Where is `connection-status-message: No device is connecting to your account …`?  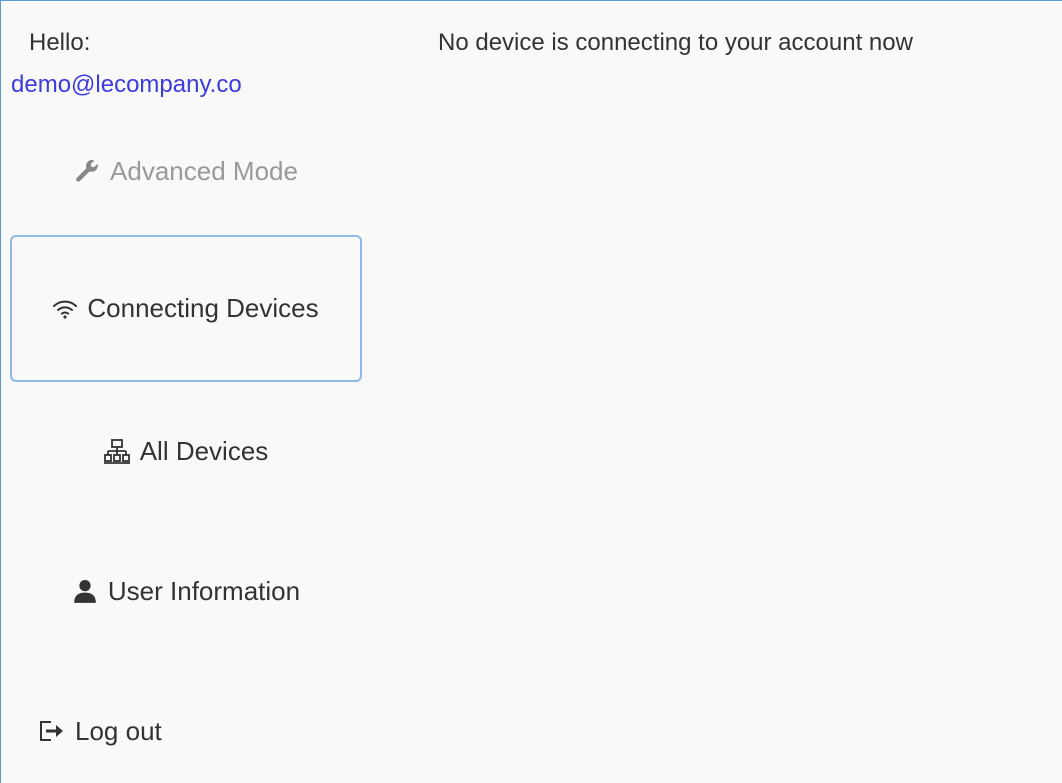
connection-status-message: No device is connecting to your account … is located at coordinates (675, 42).